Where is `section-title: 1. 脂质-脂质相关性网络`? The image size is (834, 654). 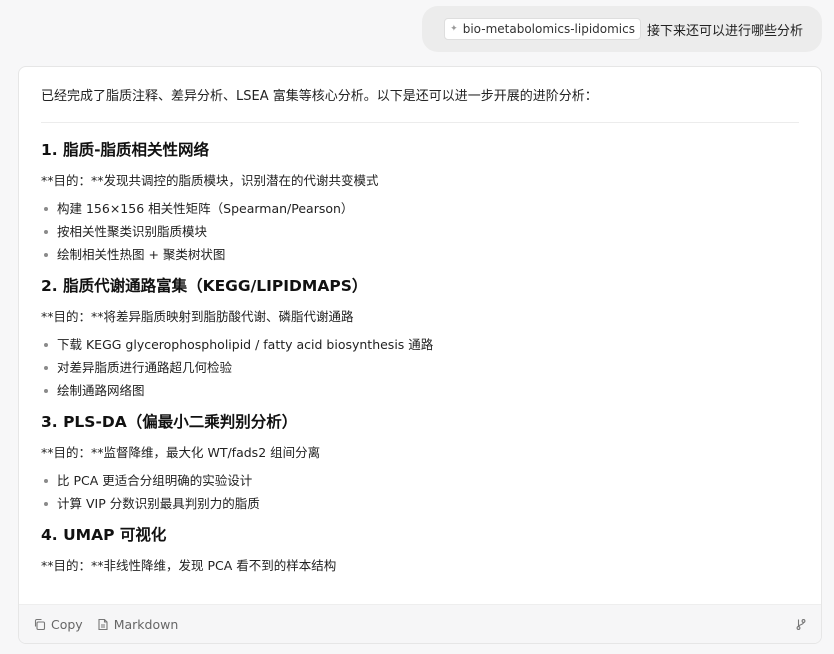
section-title: 1. 脂质-脂质相关性网络 is located at coordinates (125, 150).